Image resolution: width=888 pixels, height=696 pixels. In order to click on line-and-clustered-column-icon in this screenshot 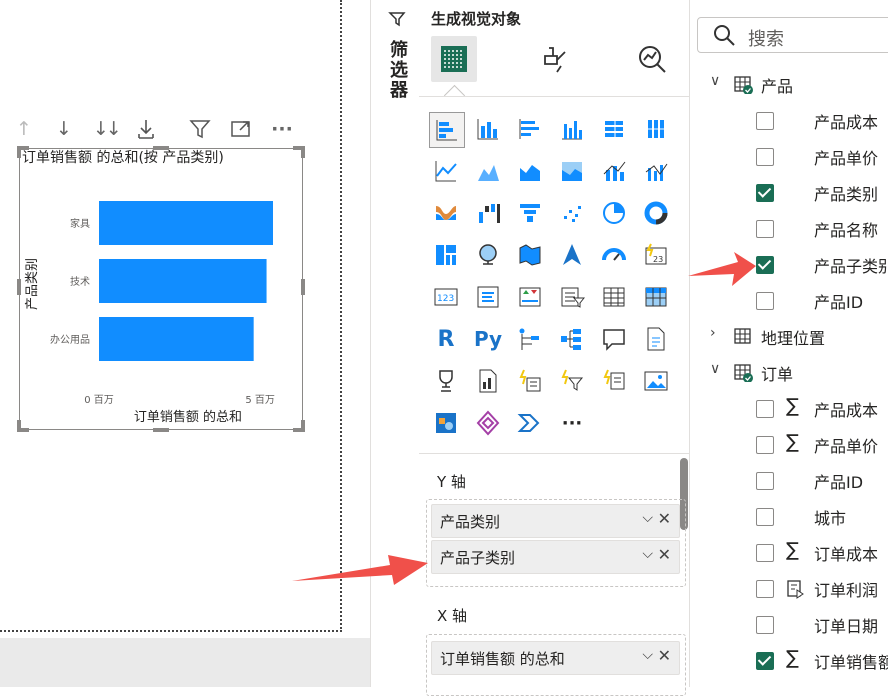, I will do `click(656, 171)`.